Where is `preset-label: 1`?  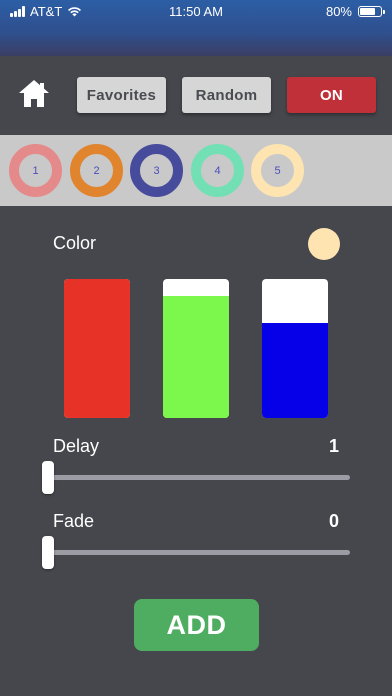 preset-label: 1 is located at coordinates (35, 170).